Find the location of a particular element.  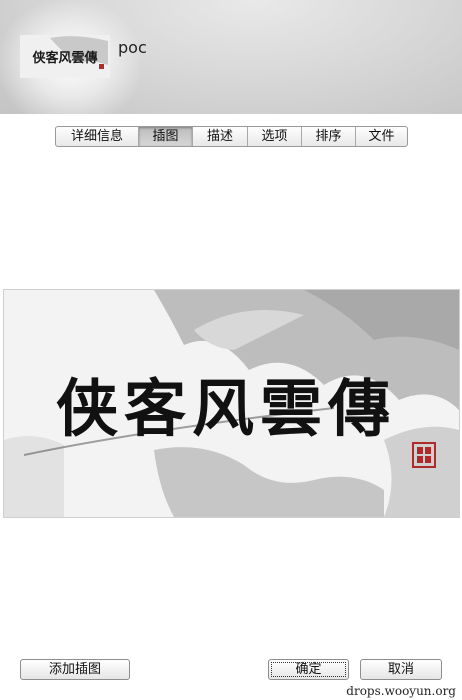

tab-options: 选项 is located at coordinates (274, 136).